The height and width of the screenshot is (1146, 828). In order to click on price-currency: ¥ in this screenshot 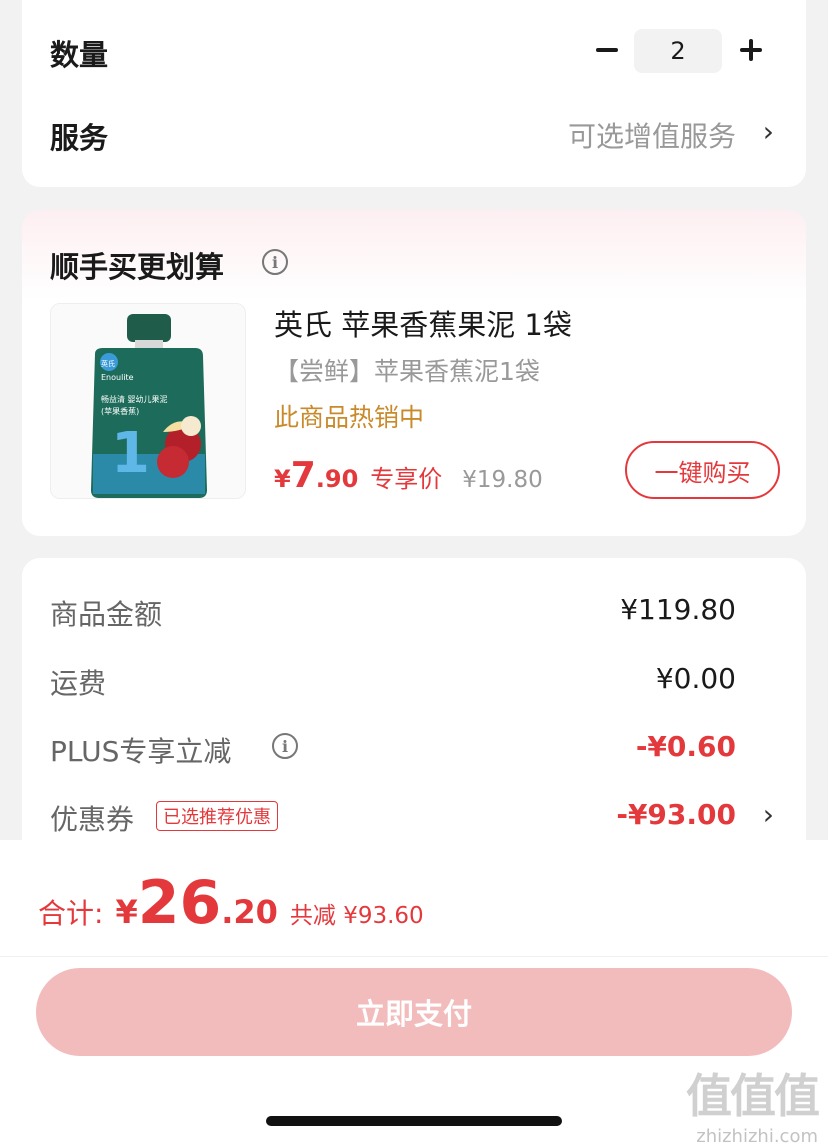, I will do `click(282, 479)`.